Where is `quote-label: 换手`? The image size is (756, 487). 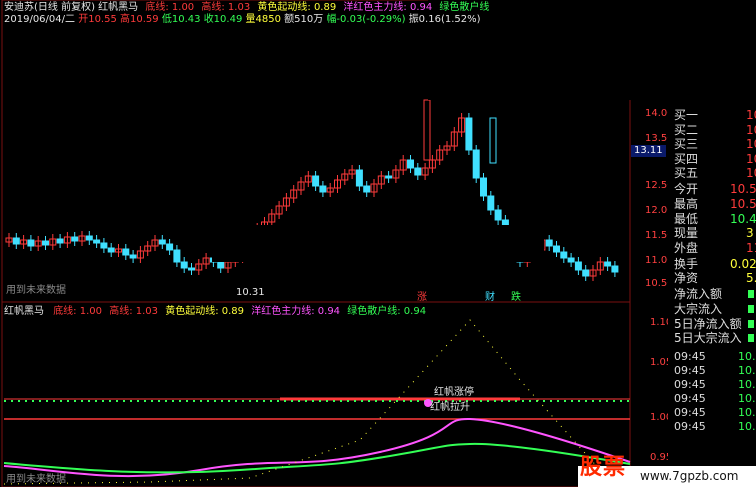
quote-label: 换手 is located at coordinates (686, 263).